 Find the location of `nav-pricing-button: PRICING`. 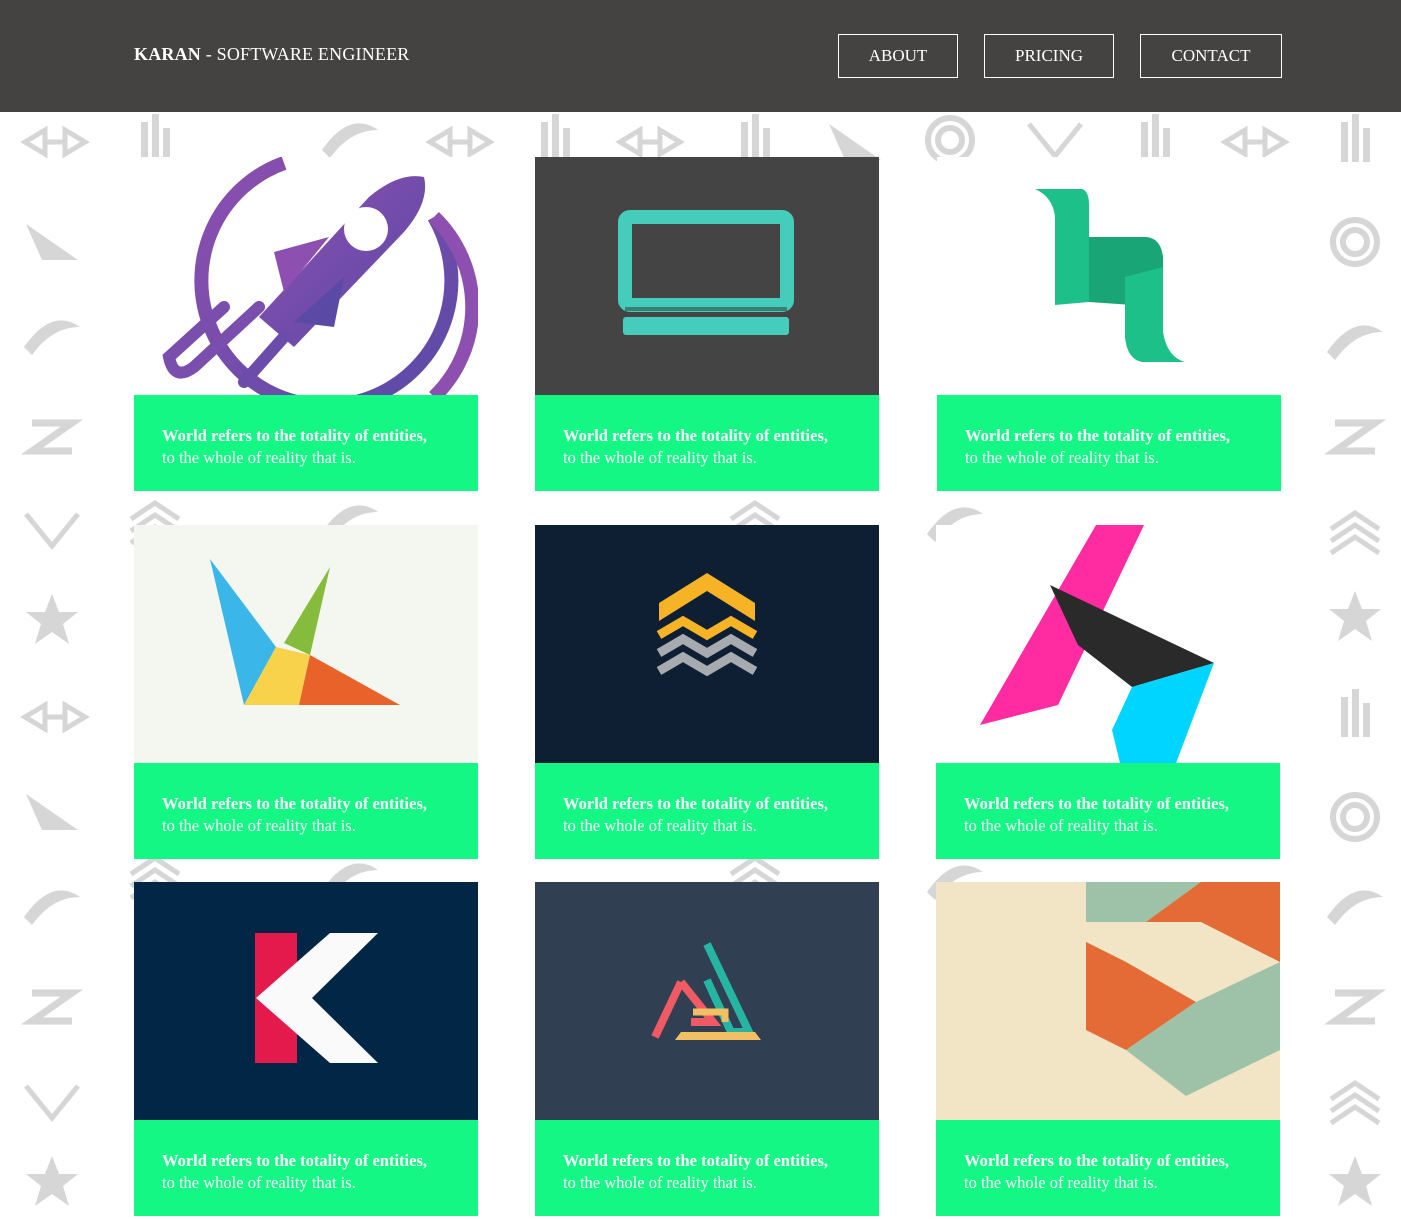

nav-pricing-button: PRICING is located at coordinates (1049, 56).